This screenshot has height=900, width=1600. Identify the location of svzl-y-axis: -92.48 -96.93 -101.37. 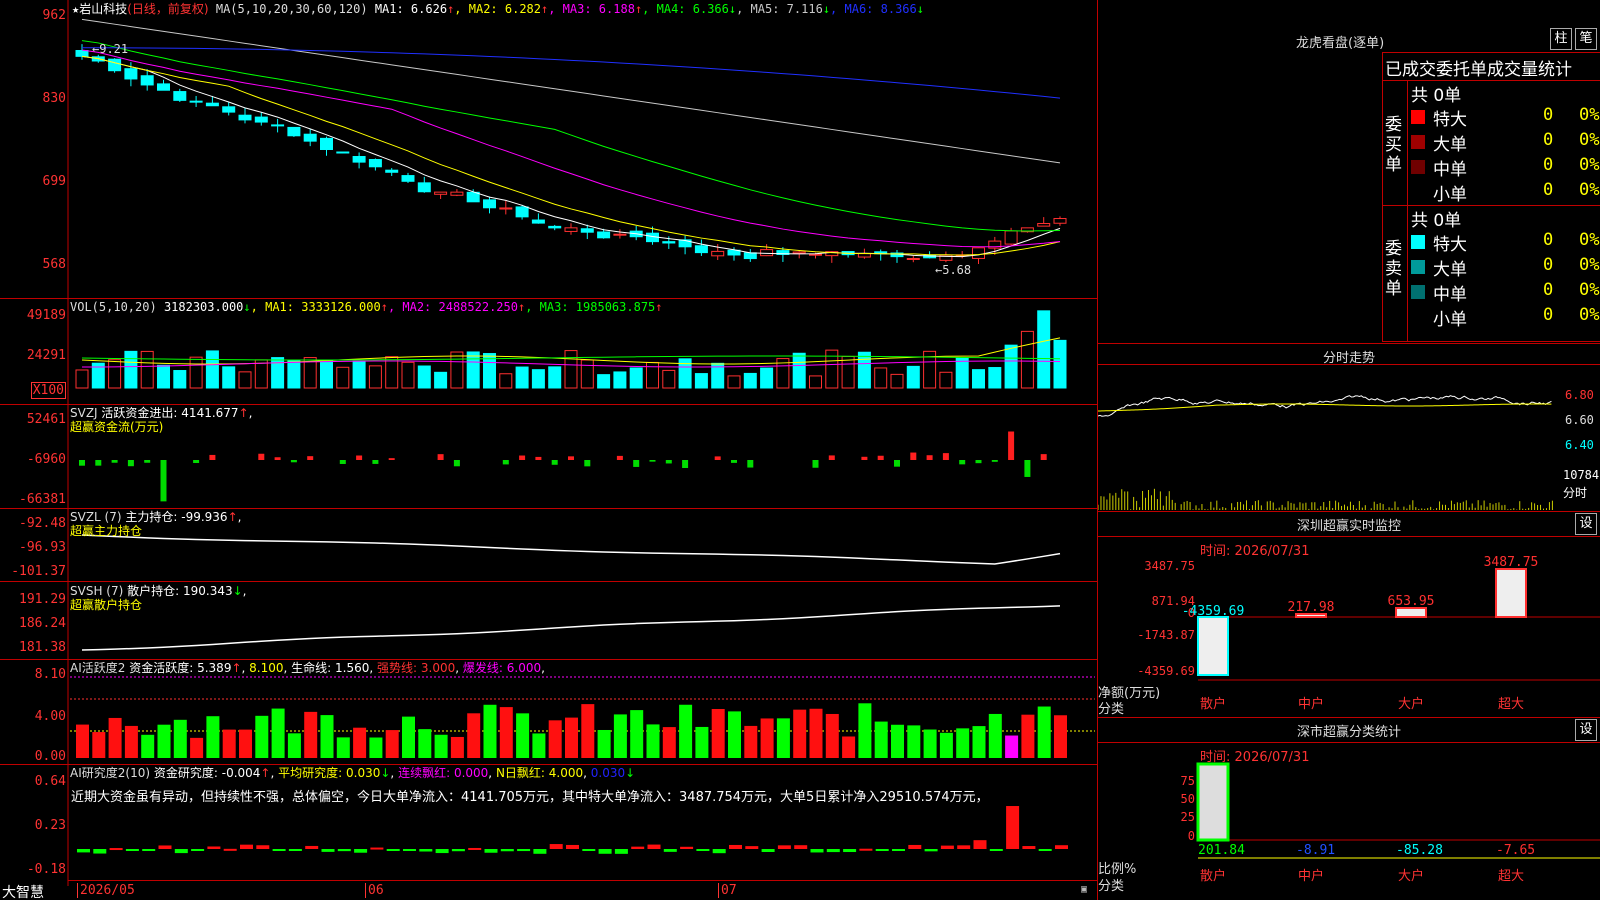
(38, 547).